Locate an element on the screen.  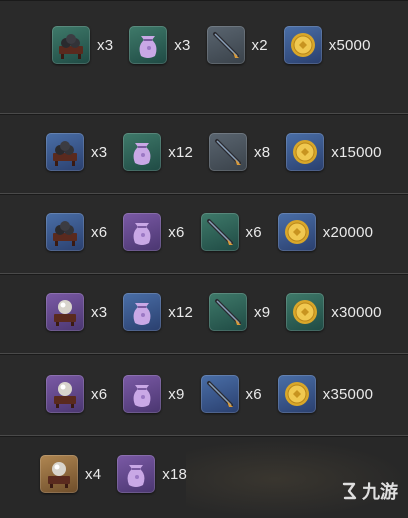
reward-item: x20000 is located at coordinates (330, 232).